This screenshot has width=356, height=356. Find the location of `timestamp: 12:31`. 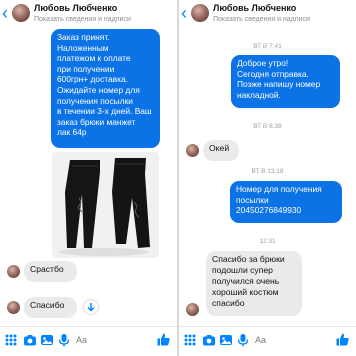

timestamp: 12:31 is located at coordinates (267, 241).